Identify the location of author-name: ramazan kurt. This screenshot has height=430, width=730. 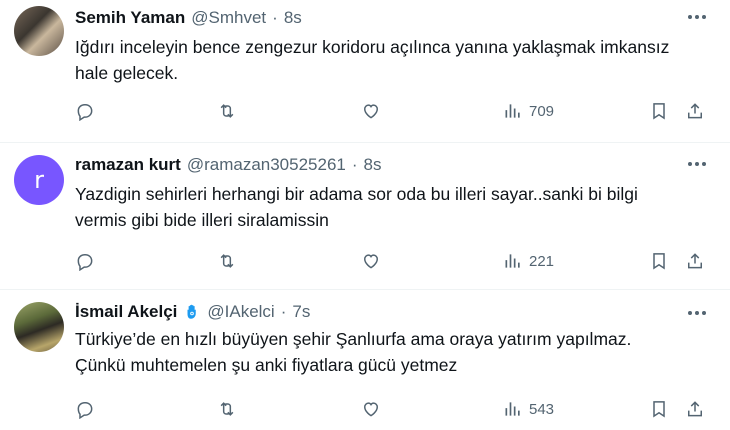
(128, 165).